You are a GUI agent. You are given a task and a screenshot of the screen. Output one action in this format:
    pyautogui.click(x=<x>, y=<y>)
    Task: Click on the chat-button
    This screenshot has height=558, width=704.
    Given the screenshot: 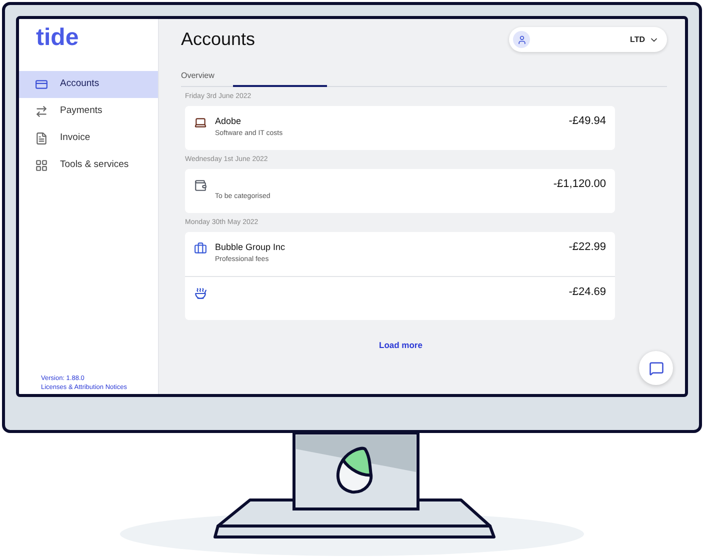 What is the action you would take?
    pyautogui.click(x=656, y=368)
    